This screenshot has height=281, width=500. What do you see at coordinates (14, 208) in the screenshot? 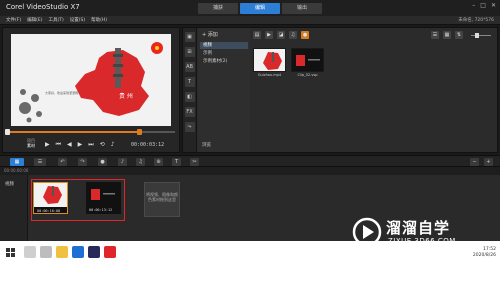
I see `track-header: 视频` at bounding box center [14, 208].